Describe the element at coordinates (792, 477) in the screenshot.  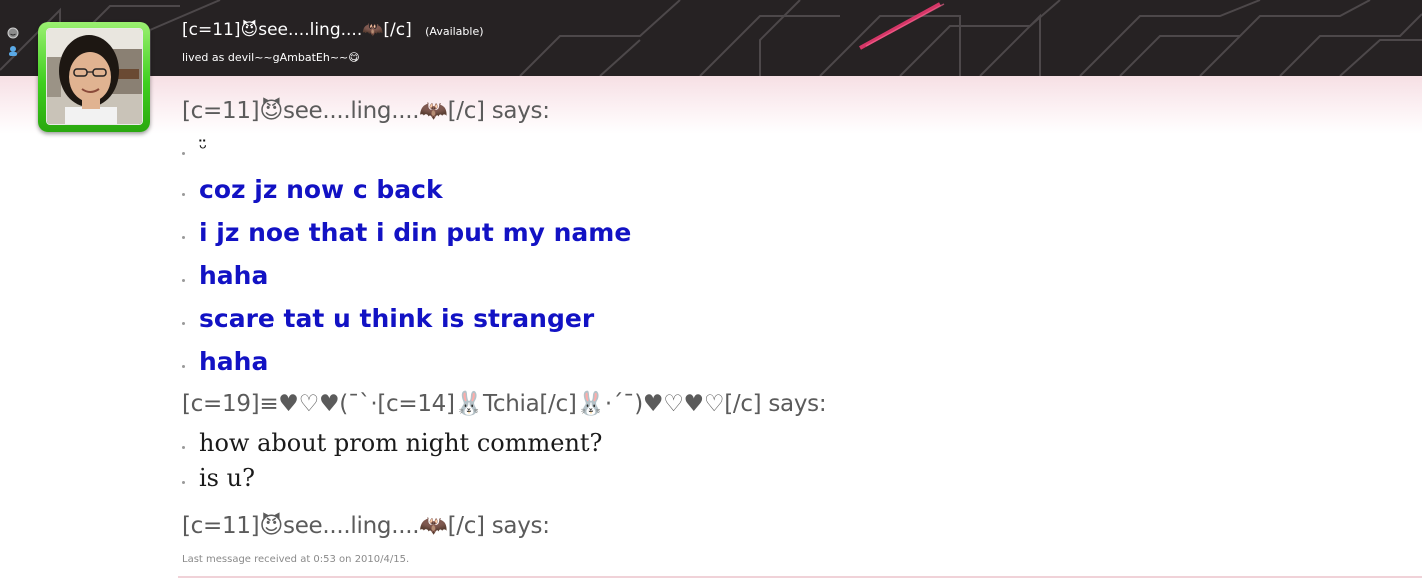
I see `message-line: is u?` at that location.